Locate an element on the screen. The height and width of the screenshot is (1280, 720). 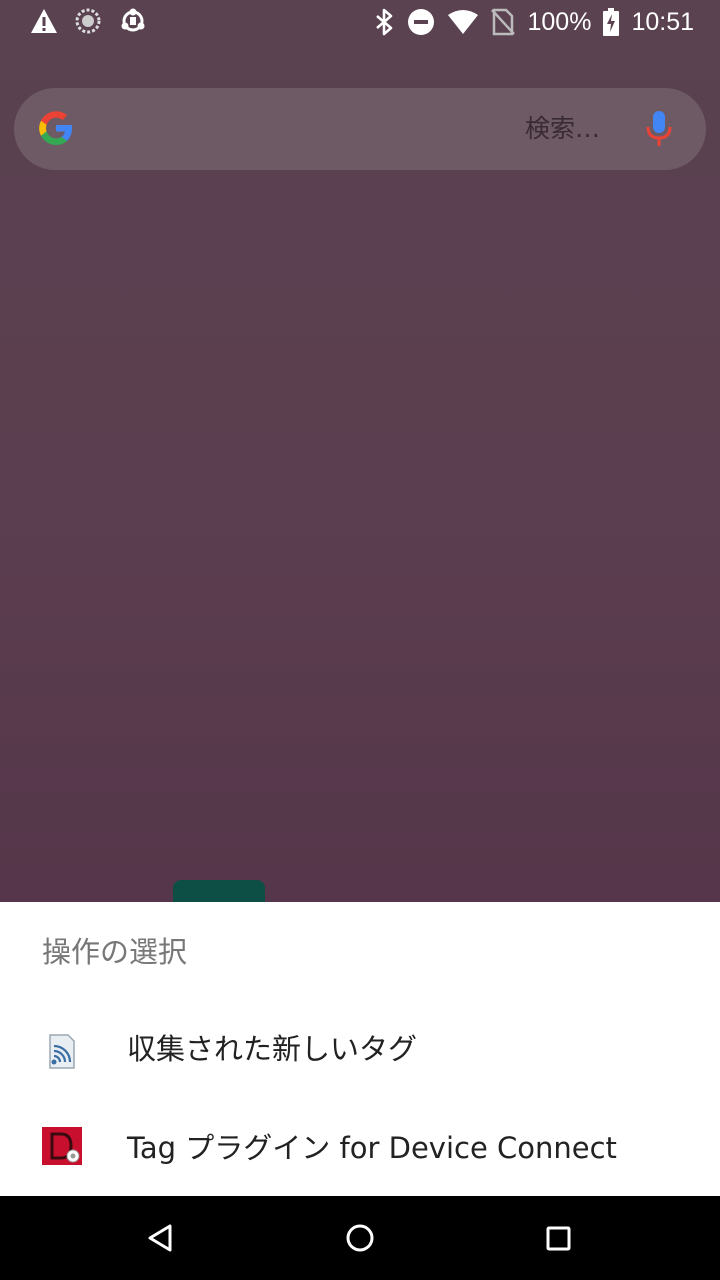
battery-percent: 100% is located at coordinates (559, 22).